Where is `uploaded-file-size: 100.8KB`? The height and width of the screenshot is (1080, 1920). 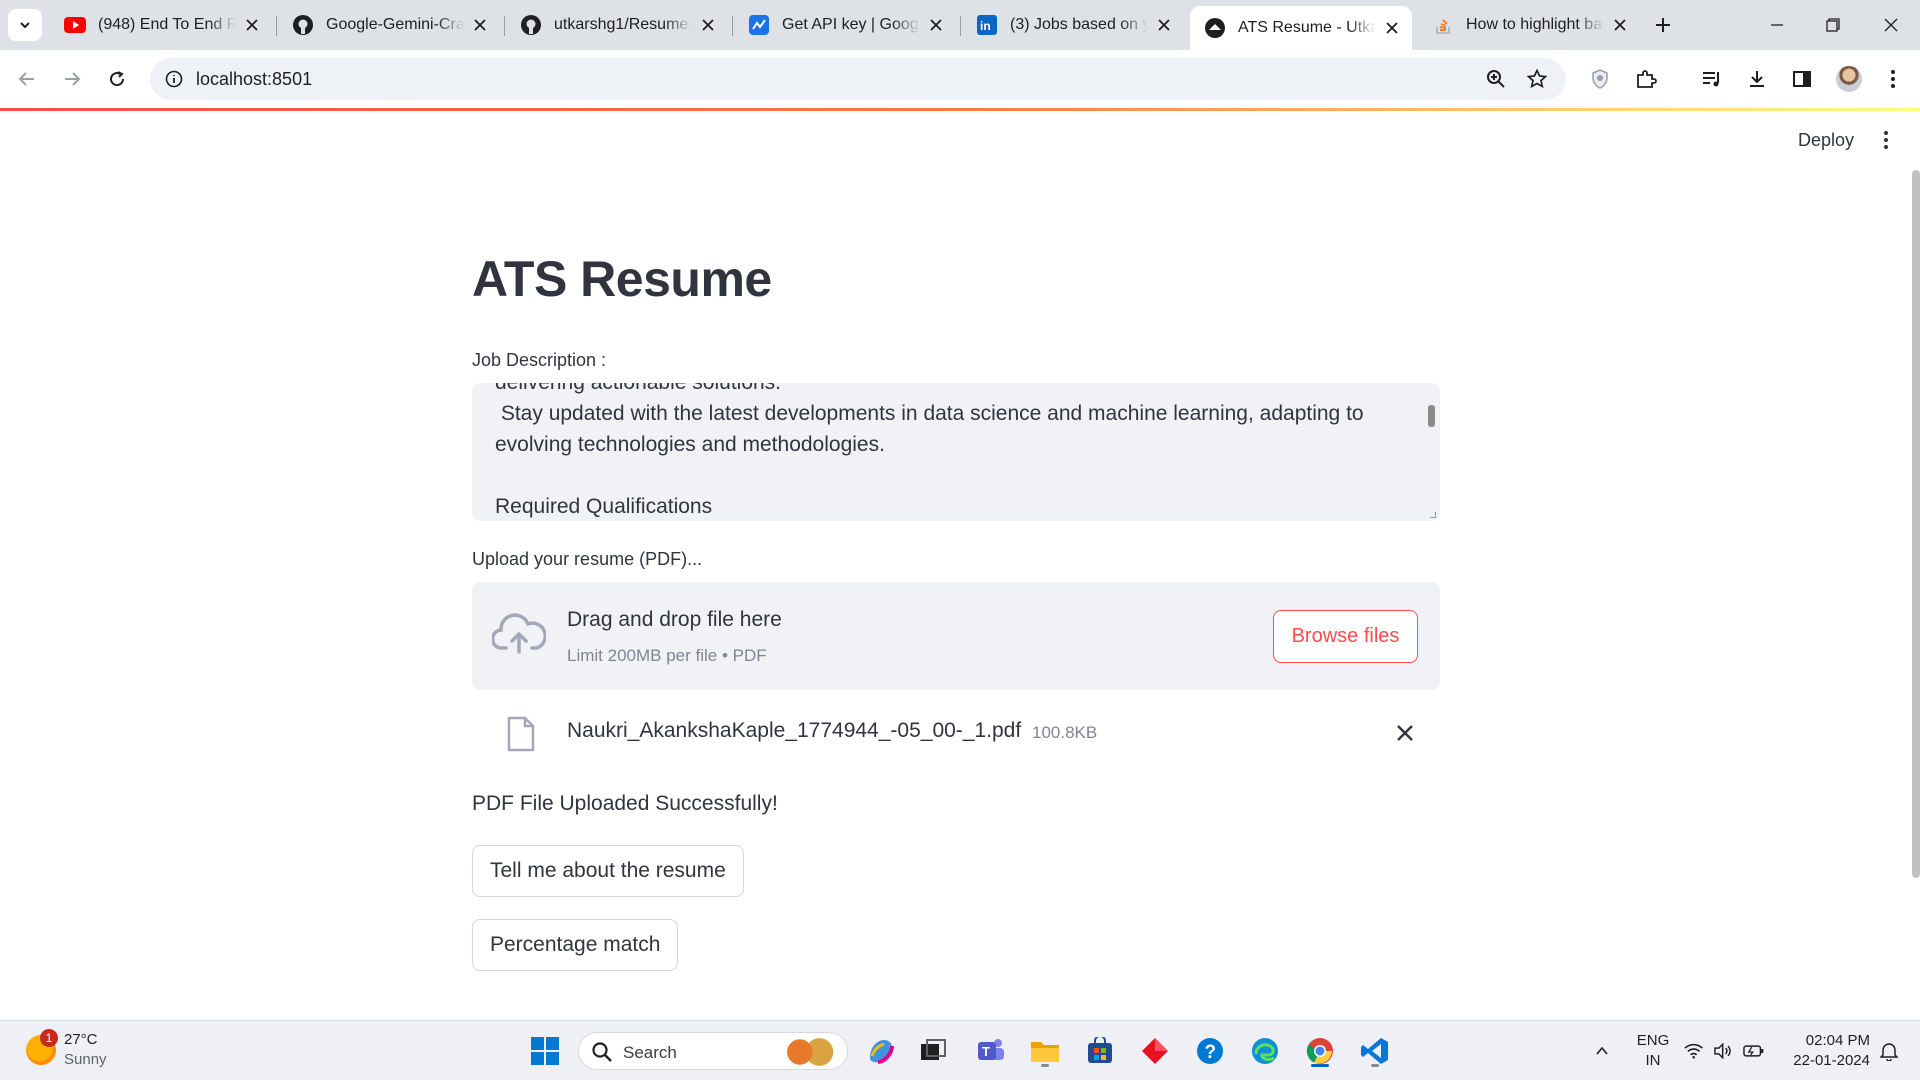 uploaded-file-size: 100.8KB is located at coordinates (1065, 732).